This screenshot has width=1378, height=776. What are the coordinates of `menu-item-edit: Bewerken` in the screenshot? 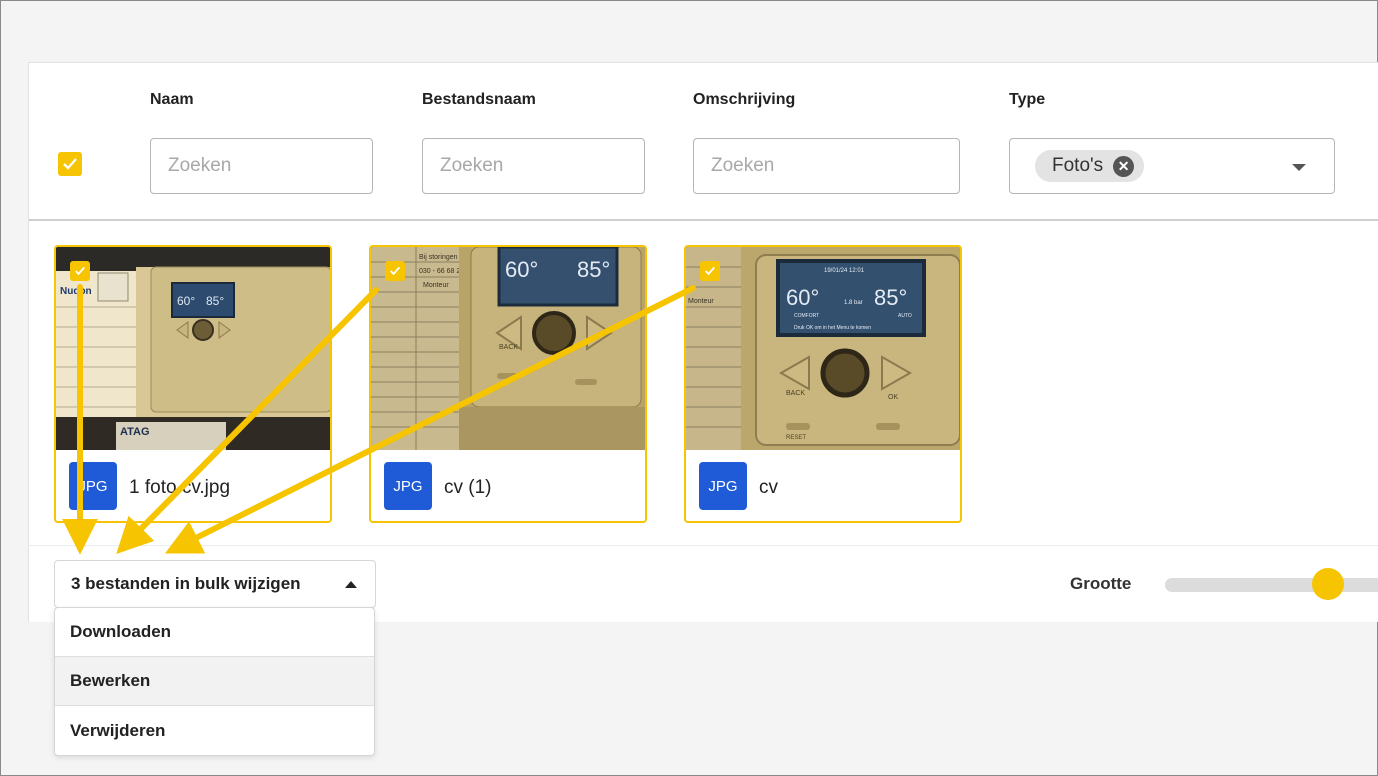 It's located at (214, 681).